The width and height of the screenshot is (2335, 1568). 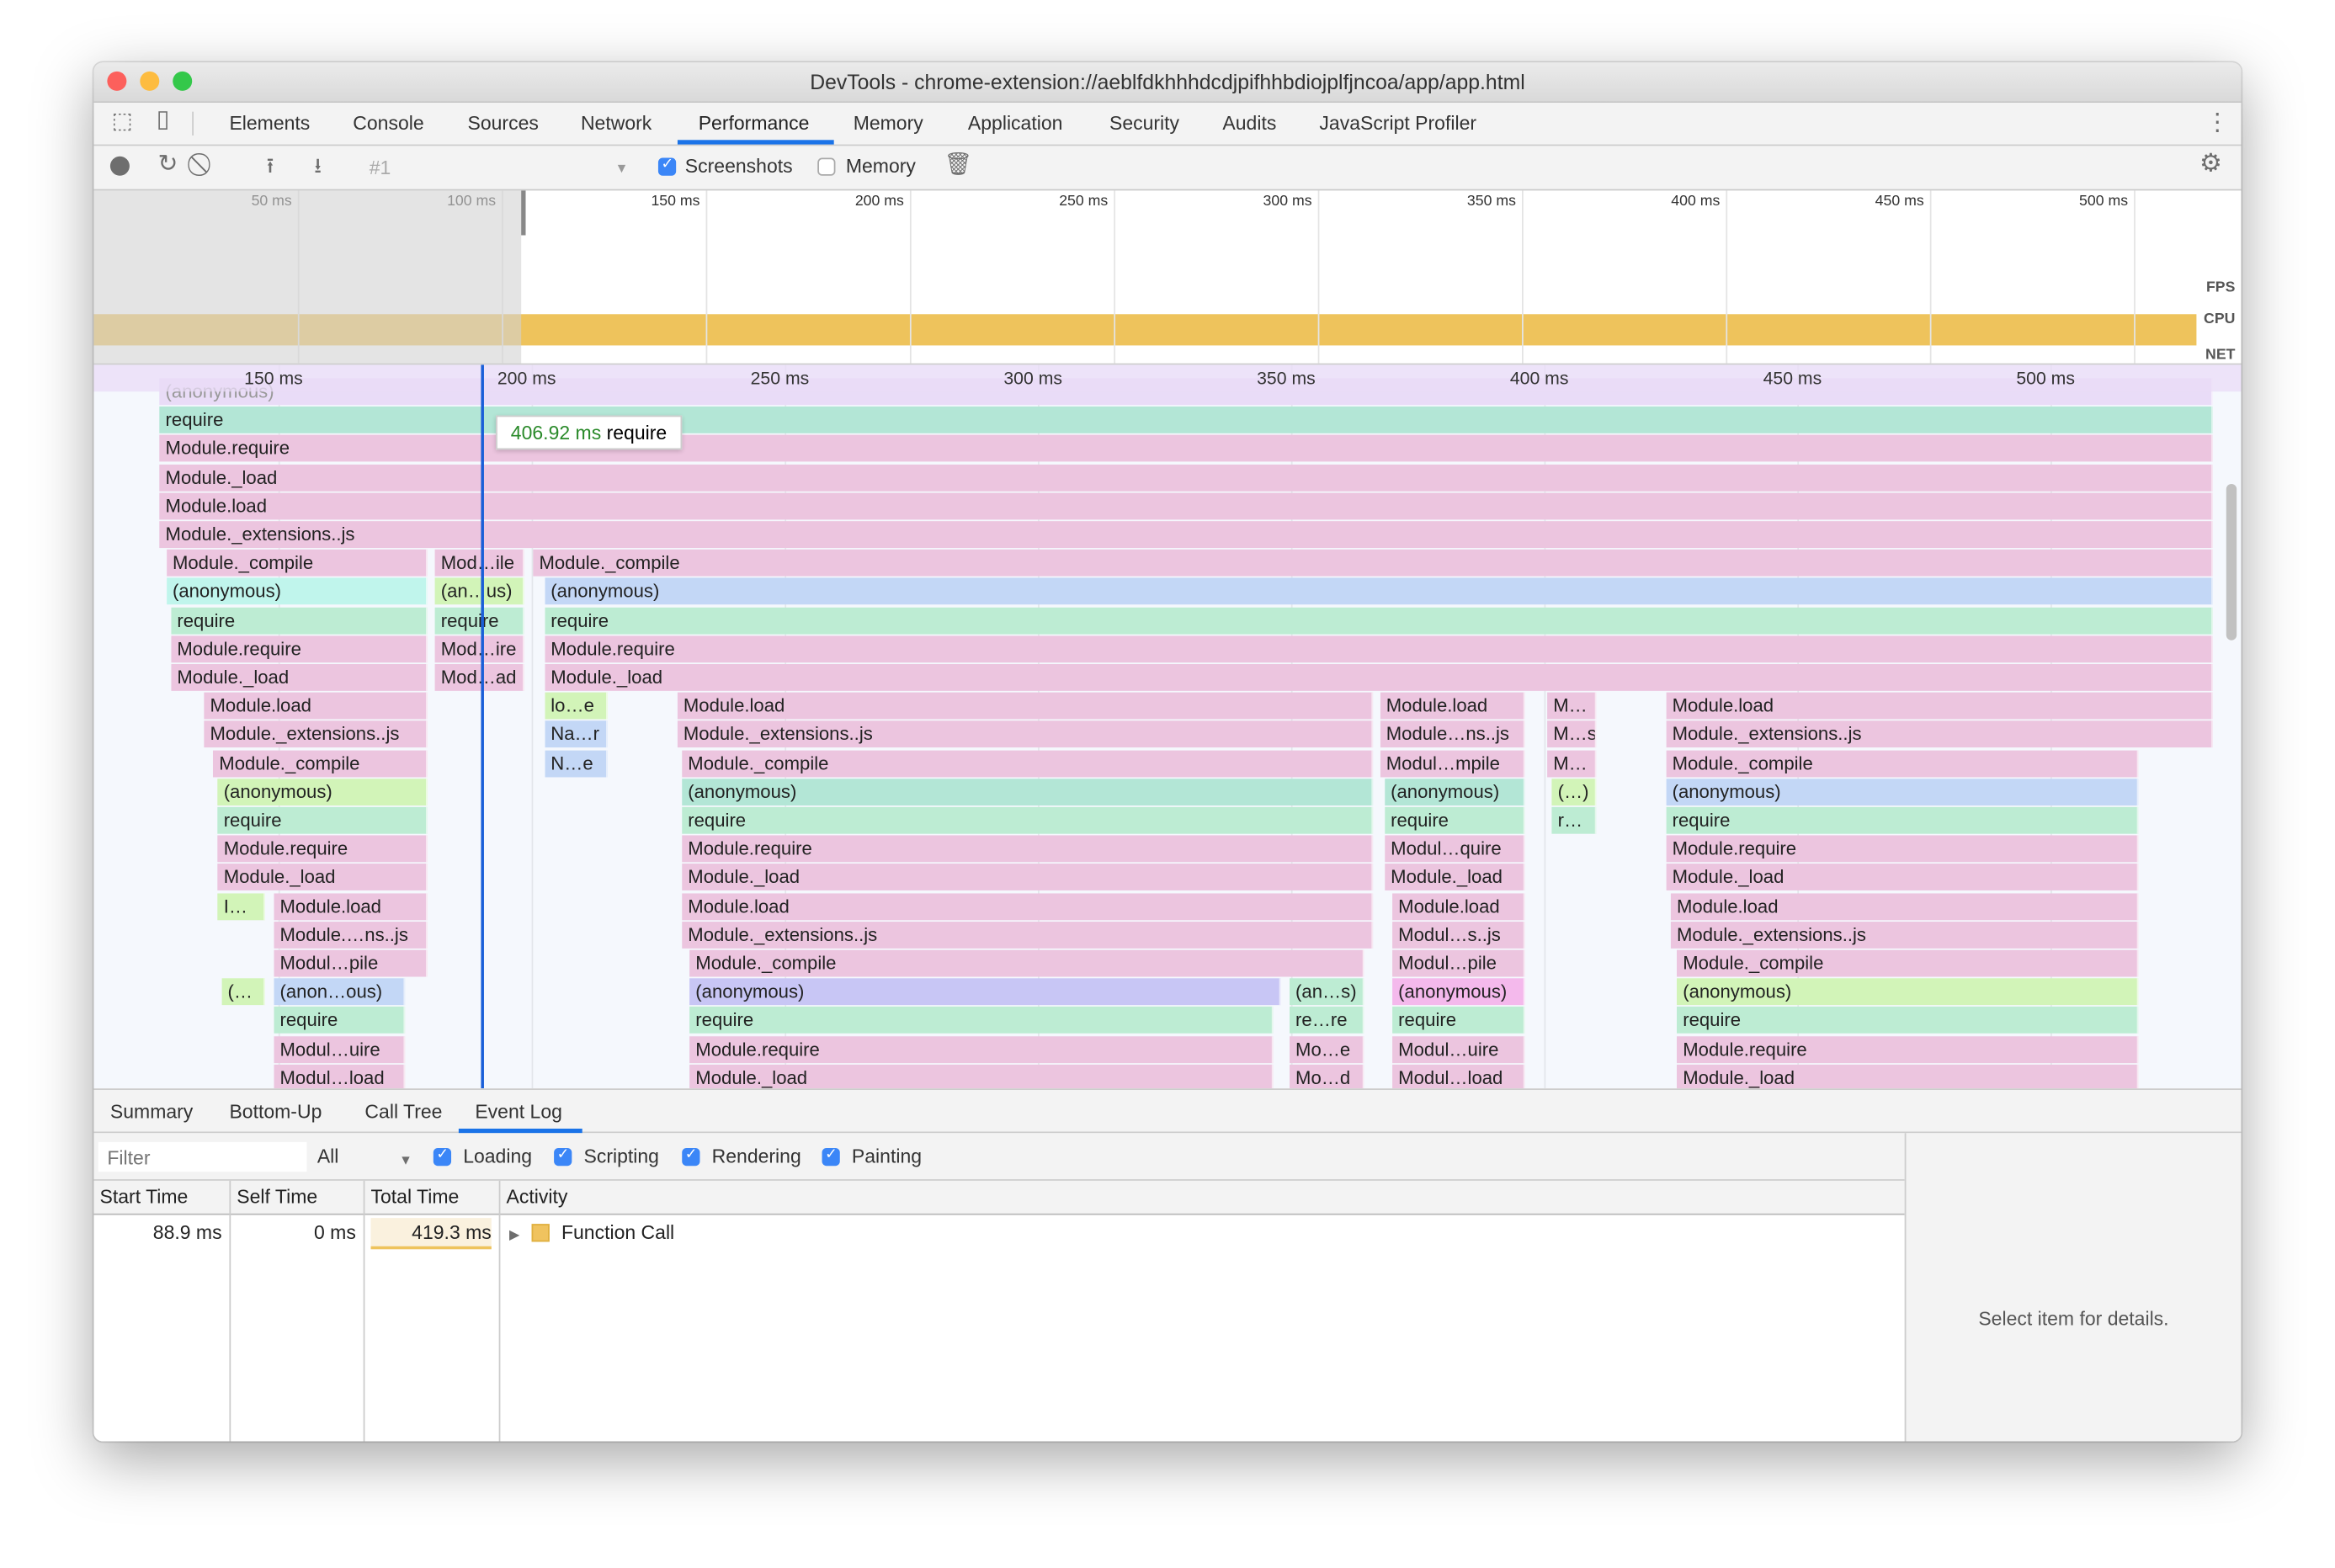 What do you see at coordinates (754, 123) in the screenshot?
I see `tab-performance: Performance` at bounding box center [754, 123].